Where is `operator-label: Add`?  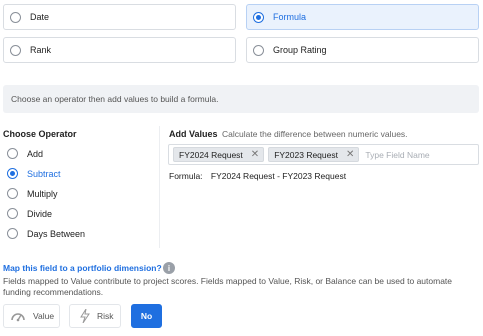 operator-label: Add is located at coordinates (35, 153).